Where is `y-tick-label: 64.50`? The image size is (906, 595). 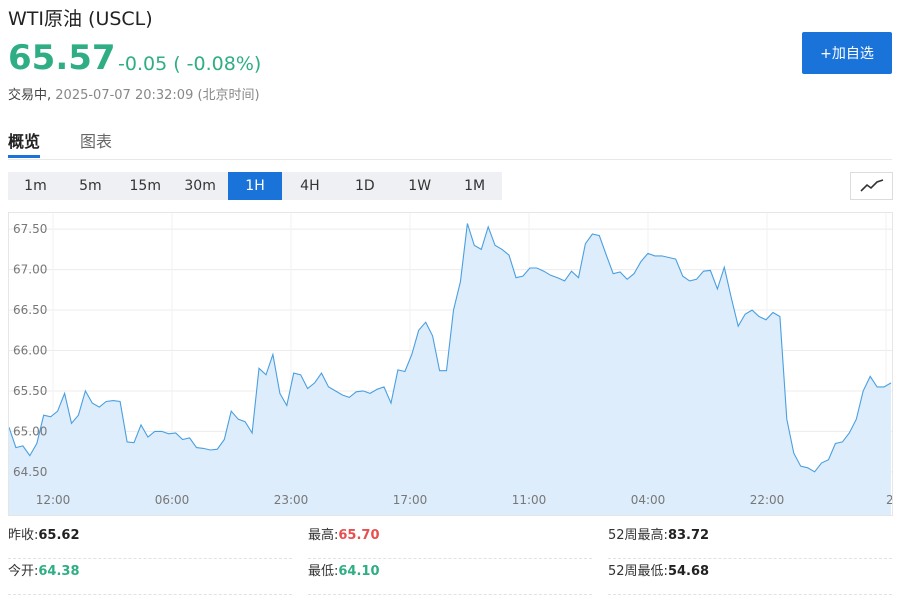 y-tick-label: 64.50 is located at coordinates (30, 472).